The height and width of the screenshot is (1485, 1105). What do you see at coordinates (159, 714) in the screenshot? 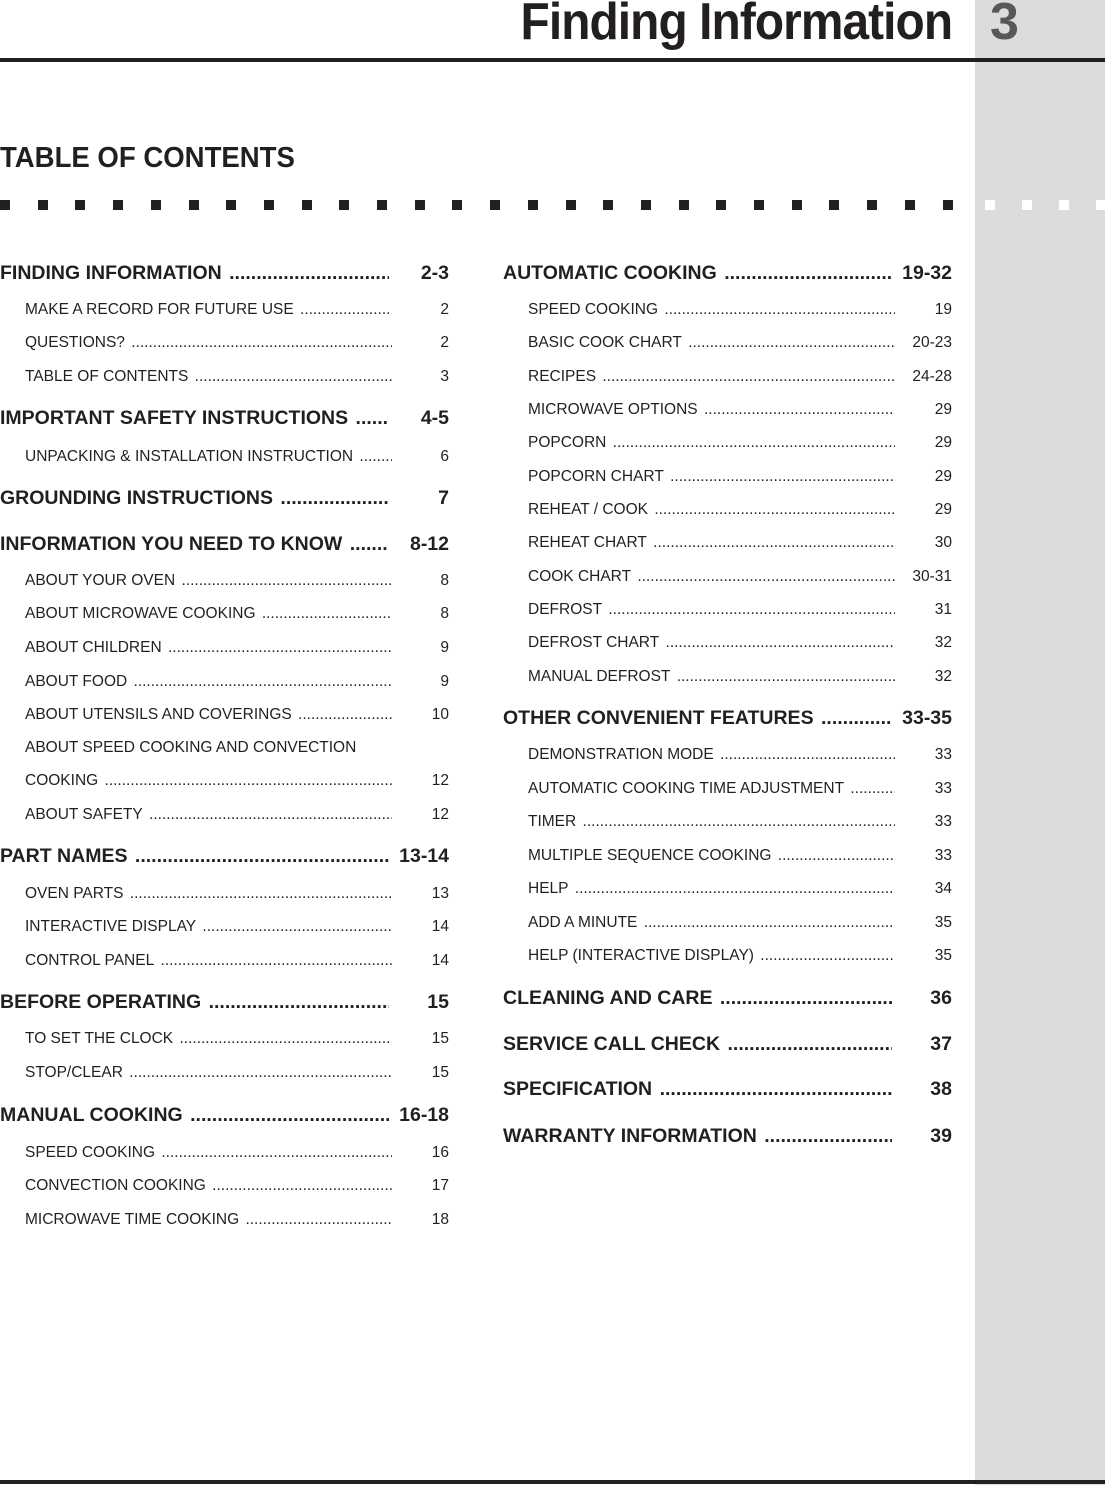
I see `toc-entry-label: ABOUT UTENSILS AND COVERINGS` at bounding box center [159, 714].